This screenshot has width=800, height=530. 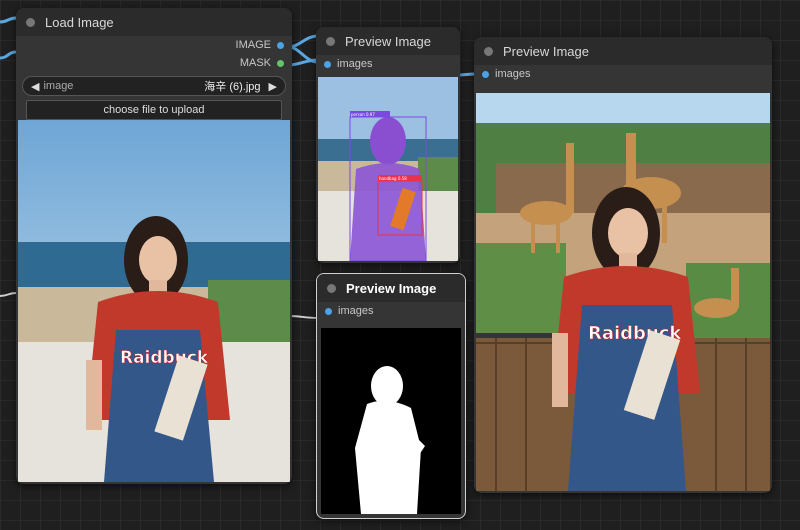 What do you see at coordinates (154, 86) in the screenshot?
I see `image-combo-widget: ◀ image 海辛 (6).jpg ▶` at bounding box center [154, 86].